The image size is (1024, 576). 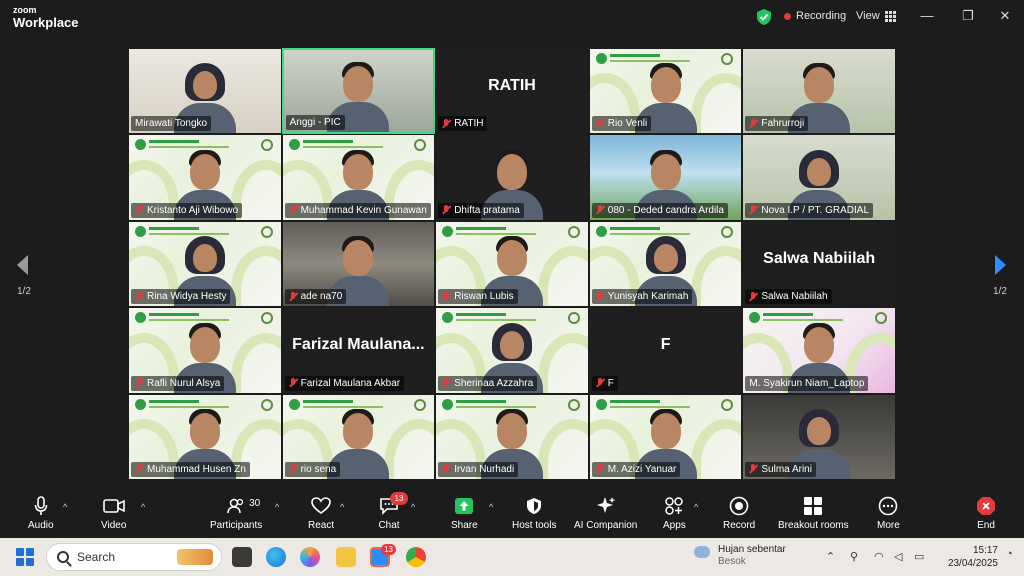 I want to click on participant-name: Rafli Nurul Alsya, so click(x=184, y=383).